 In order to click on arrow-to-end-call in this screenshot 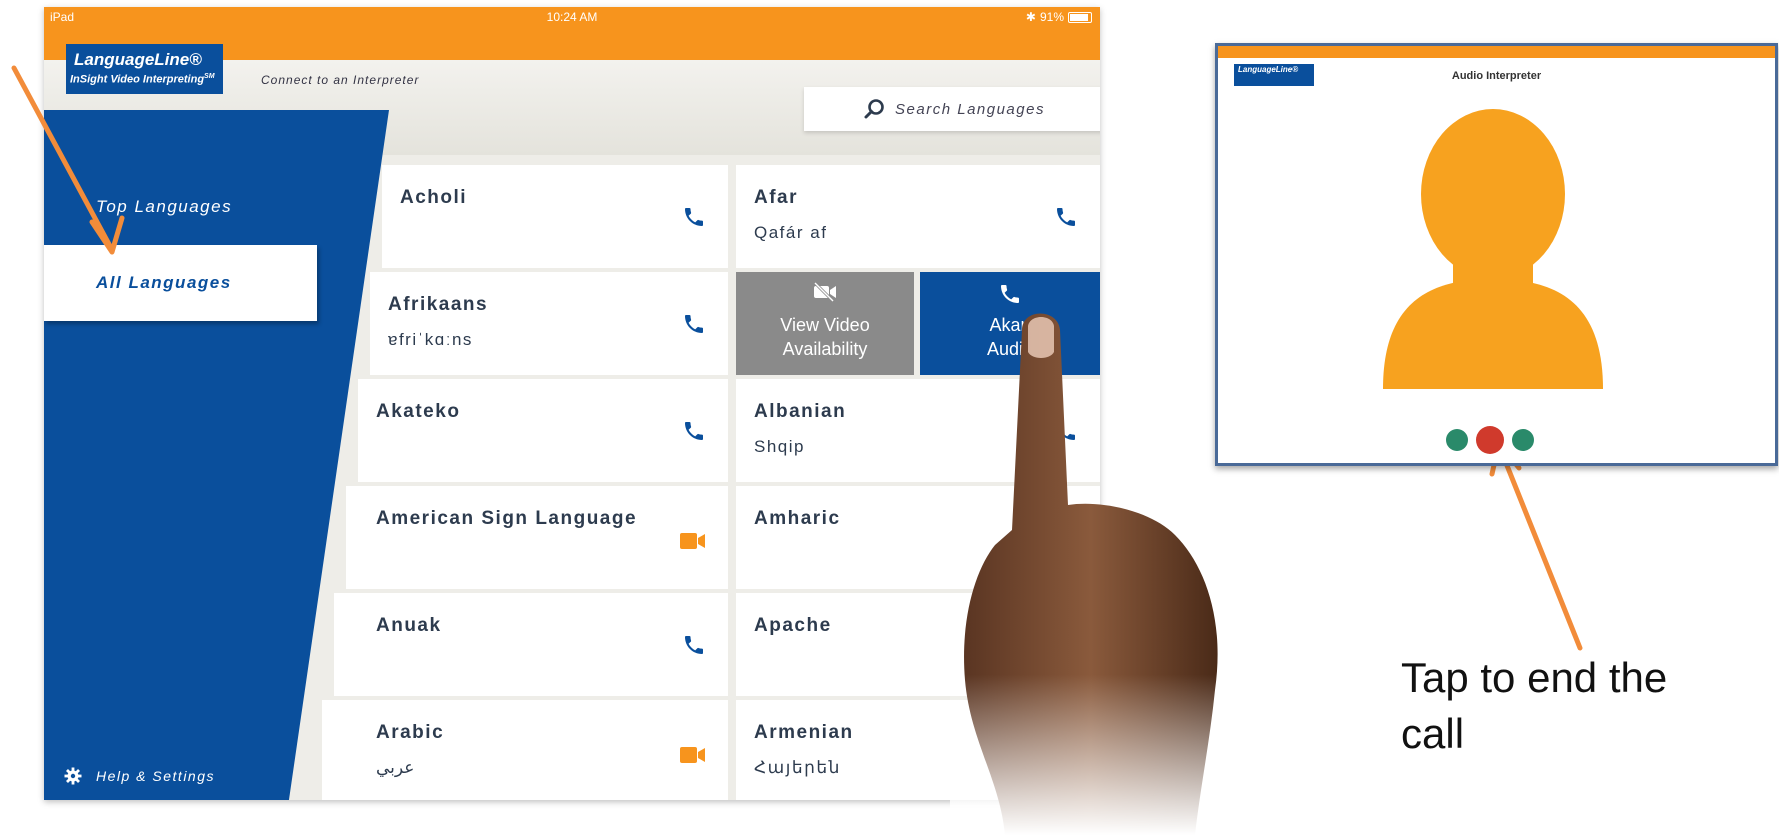, I will do `click(1536, 545)`.